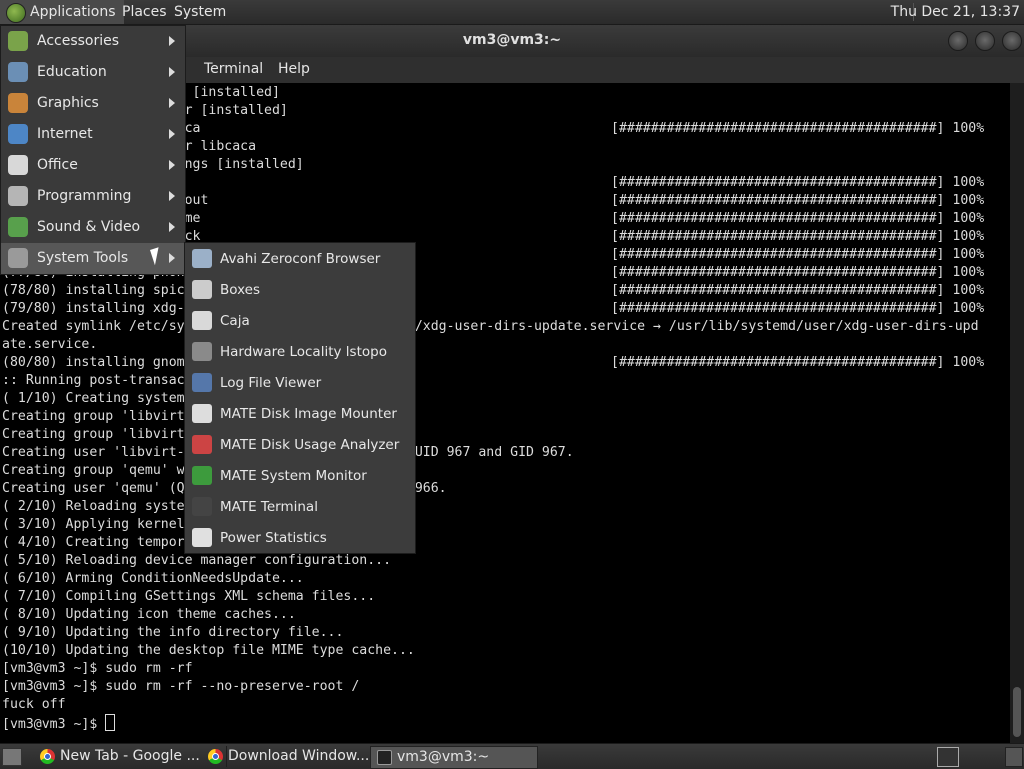 This screenshot has height=769, width=1024. Describe the element at coordinates (1017, 413) in the screenshot. I see `terminal-scrollbar` at that location.